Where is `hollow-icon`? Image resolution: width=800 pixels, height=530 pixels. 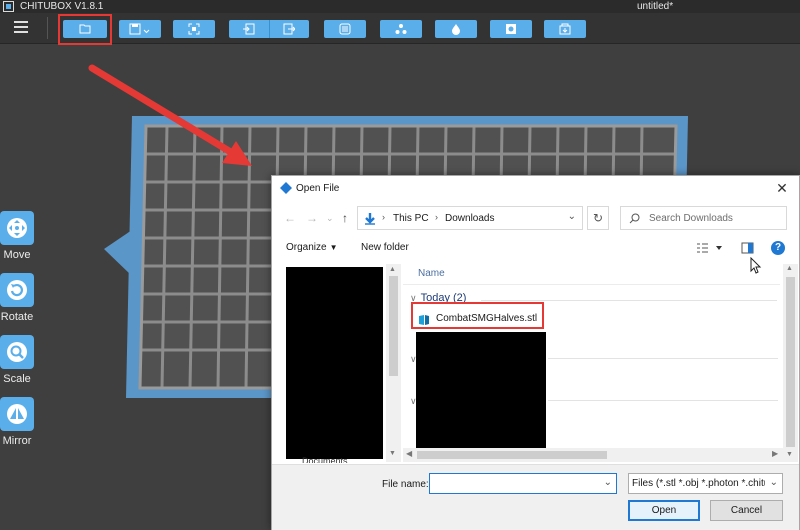 hollow-icon is located at coordinates (456, 29).